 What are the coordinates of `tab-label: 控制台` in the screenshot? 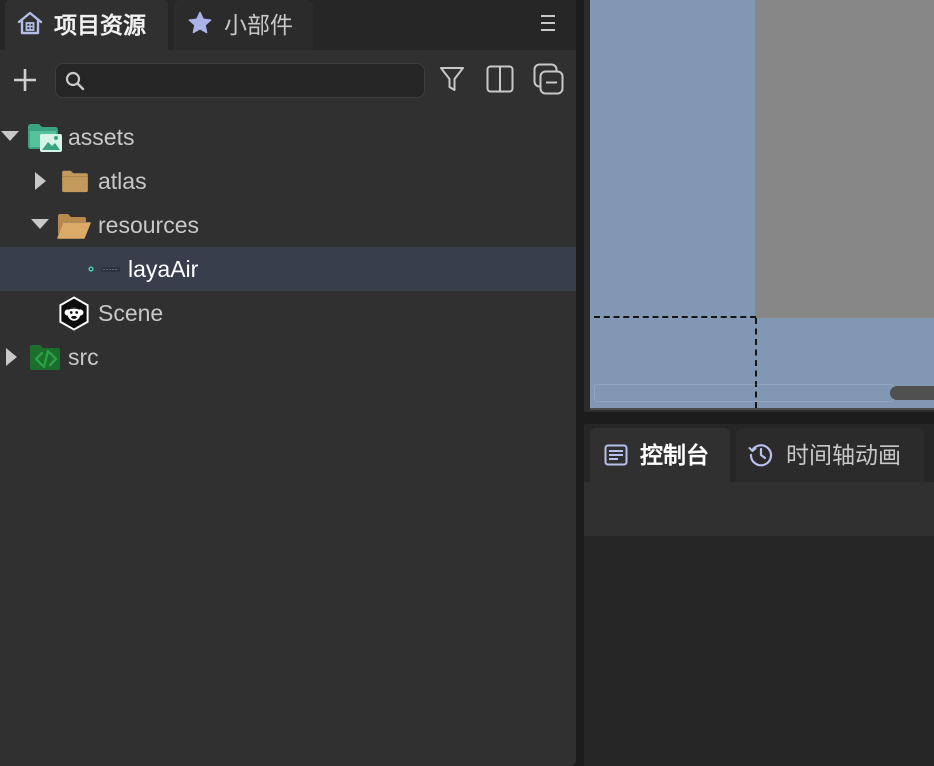 It's located at (674, 455).